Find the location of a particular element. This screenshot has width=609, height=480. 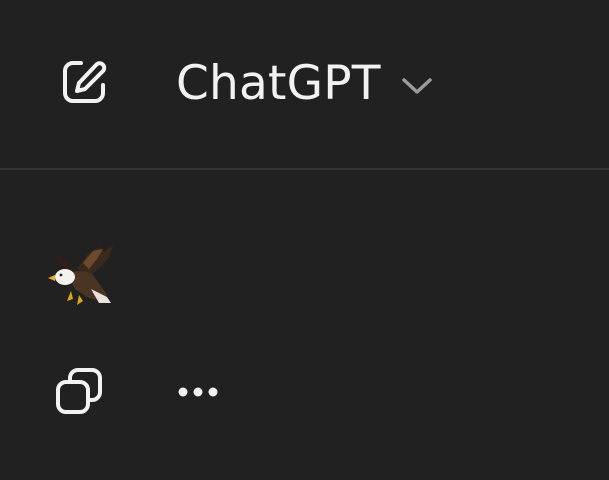

model-selector: ChatGPT is located at coordinates (304, 84).